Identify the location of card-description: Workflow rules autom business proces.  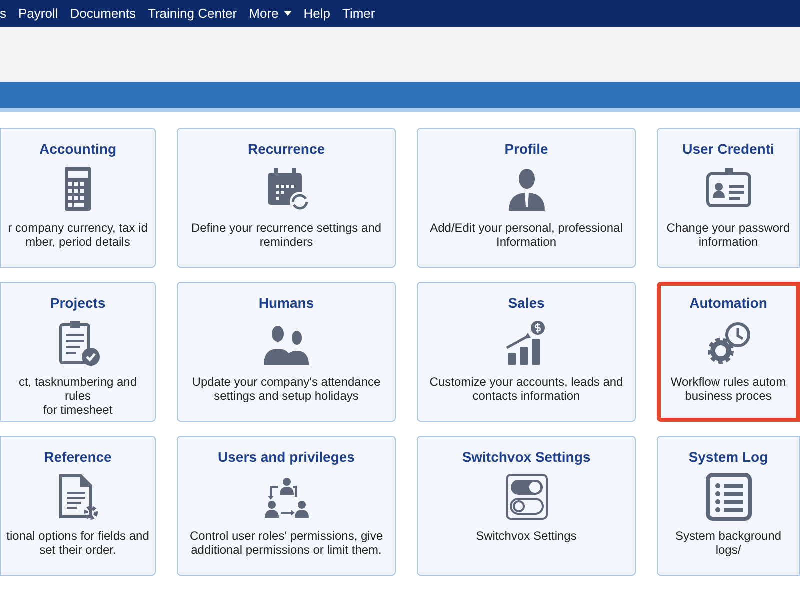
(728, 389).